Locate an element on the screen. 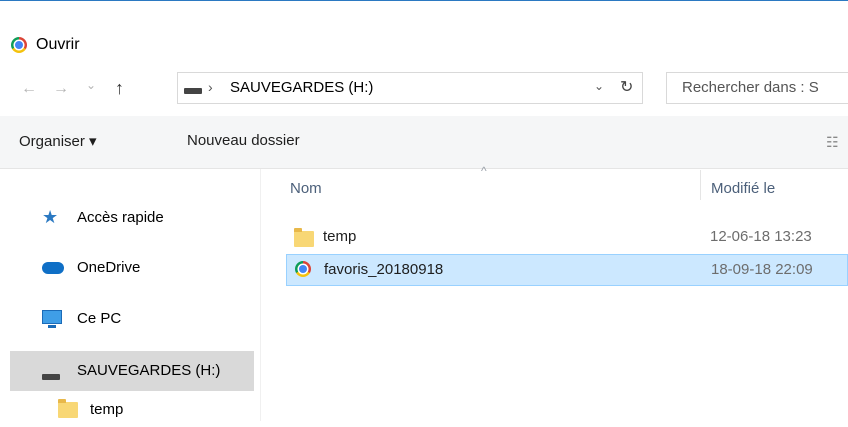 This screenshot has width=848, height=427. back-button: ← is located at coordinates (29, 89).